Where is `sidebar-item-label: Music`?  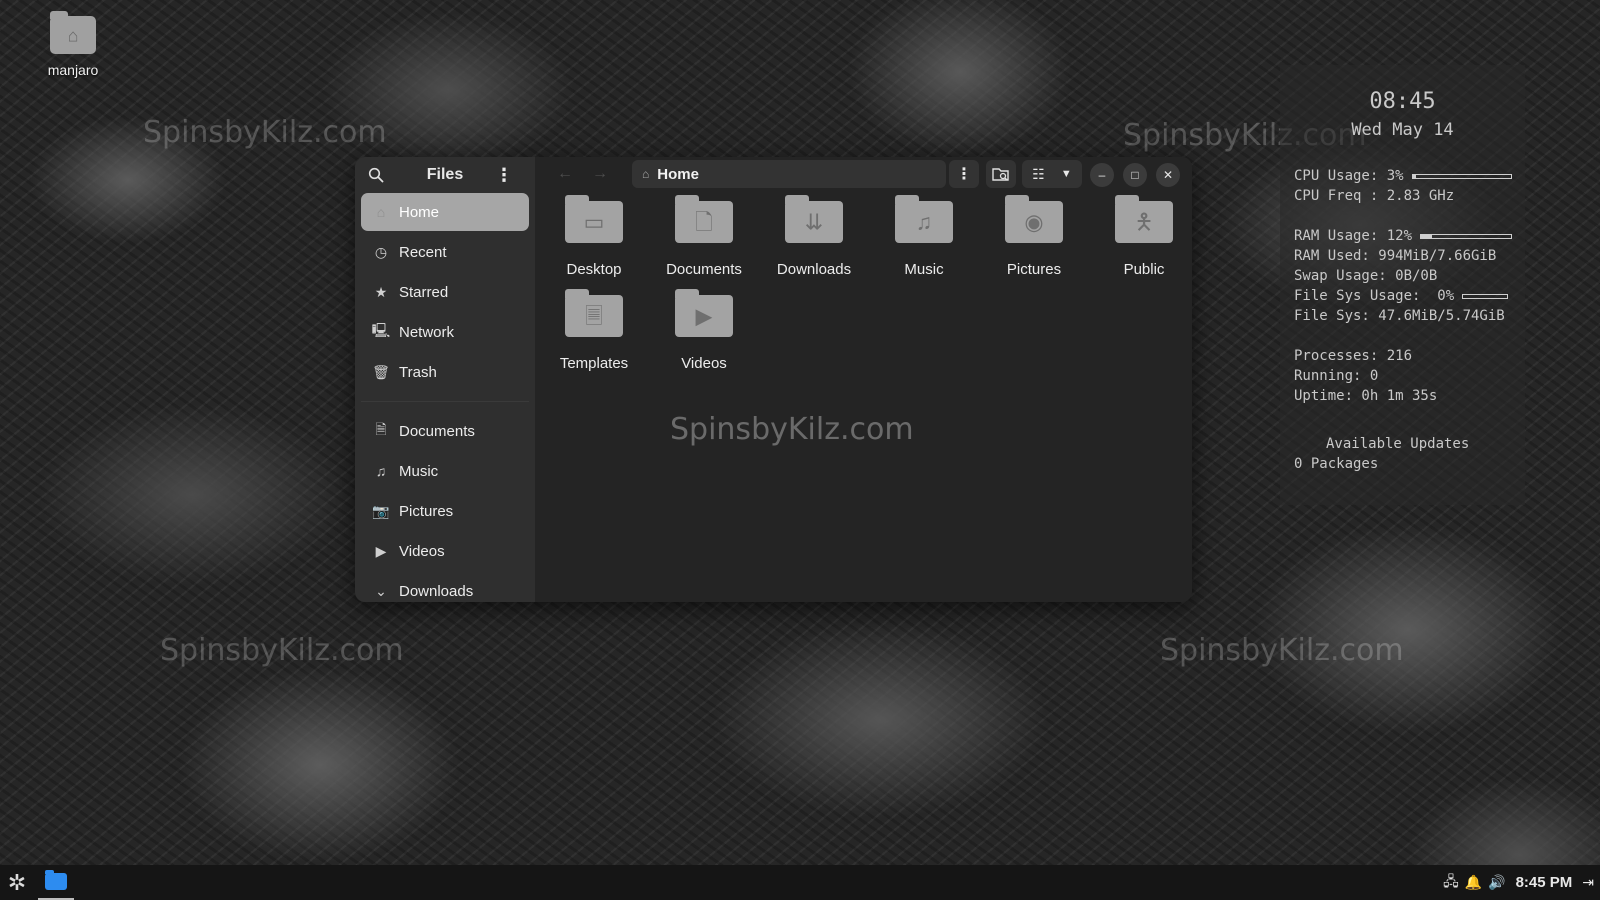 sidebar-item-label: Music is located at coordinates (419, 471).